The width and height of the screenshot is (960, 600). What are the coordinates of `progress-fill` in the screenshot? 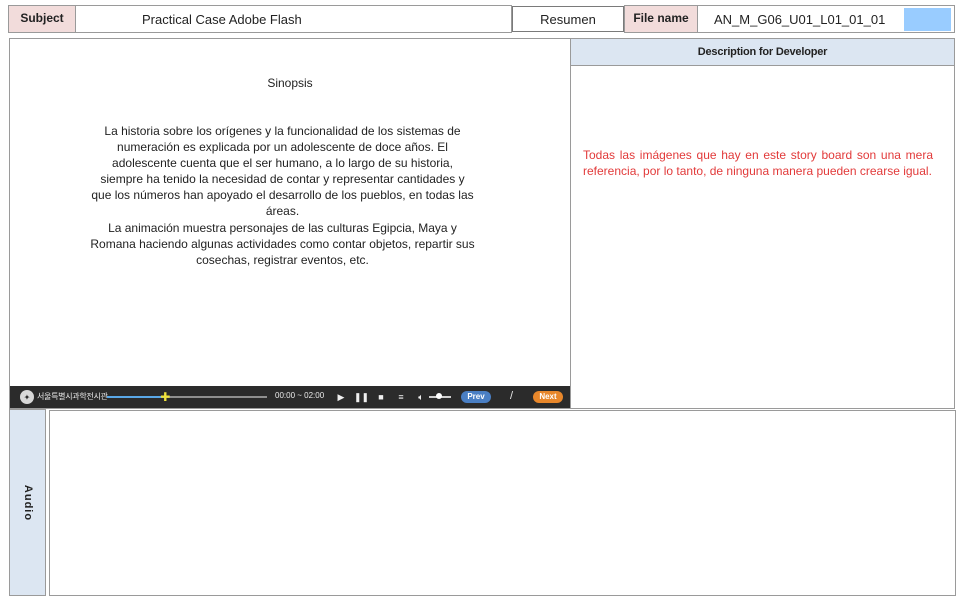 It's located at (137, 397).